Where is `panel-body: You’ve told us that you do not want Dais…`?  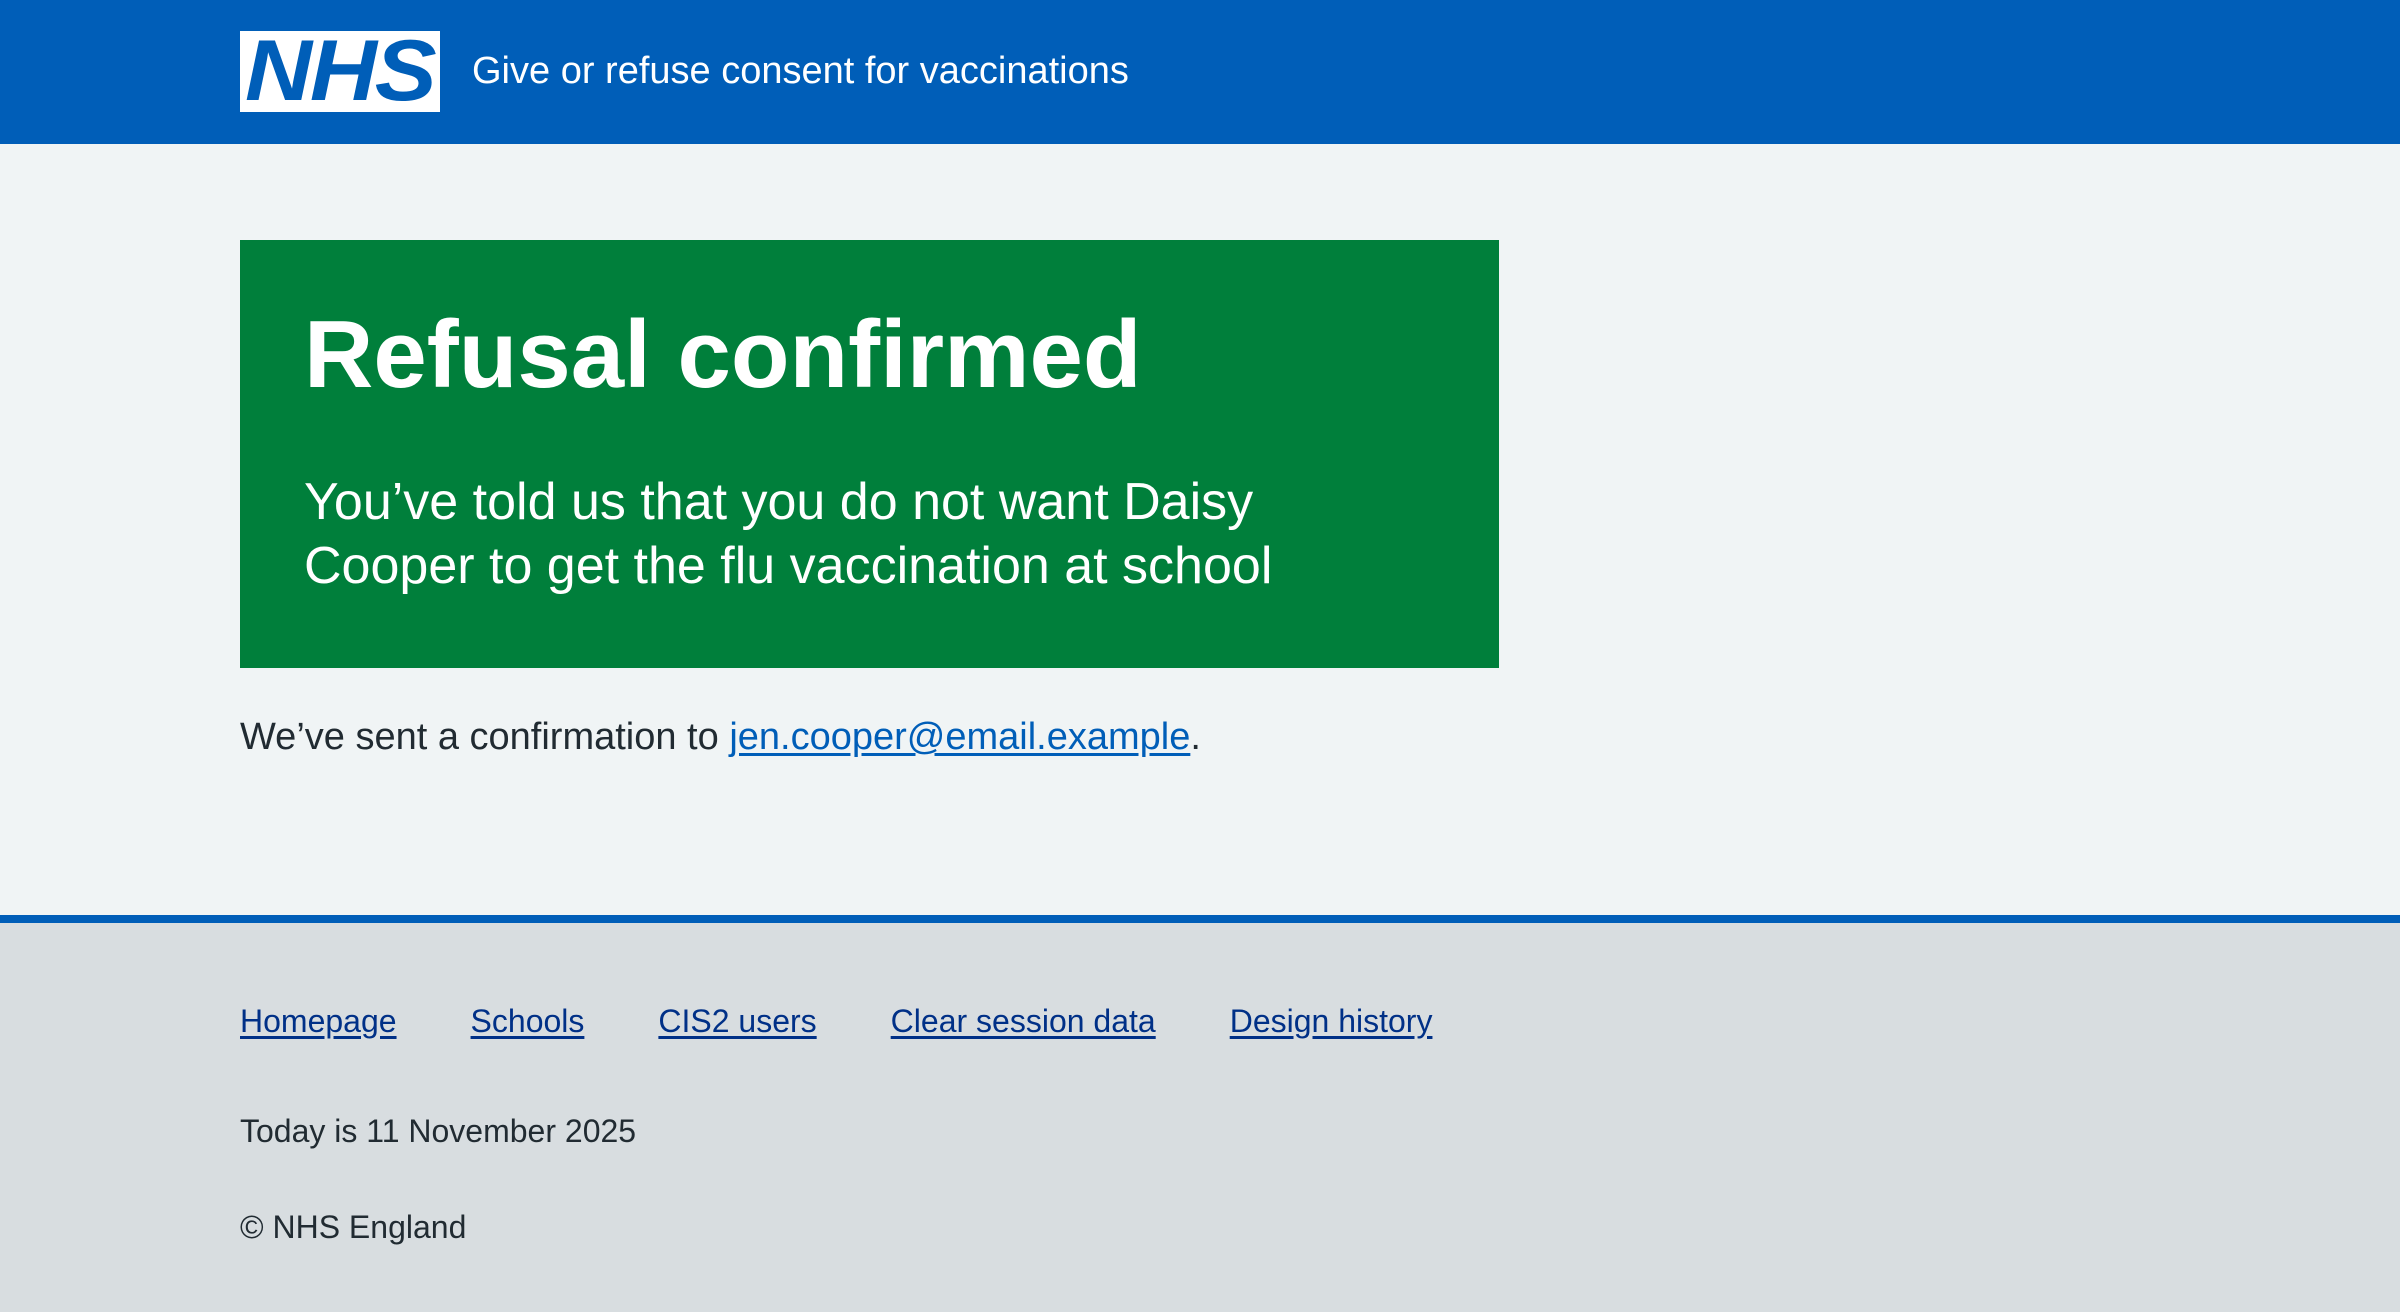
panel-body: You’ve told us that you do not want Dais… is located at coordinates (788, 534).